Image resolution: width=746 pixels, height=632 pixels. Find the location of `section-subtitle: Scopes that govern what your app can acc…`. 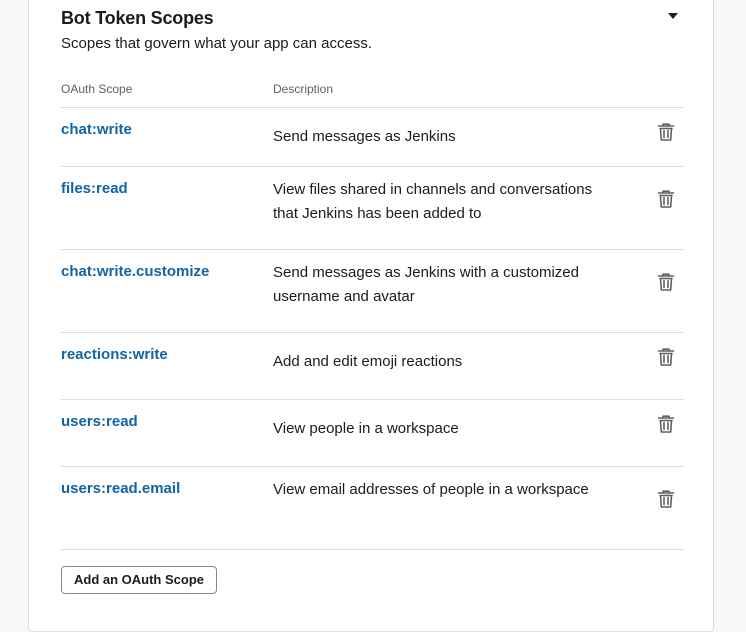

section-subtitle: Scopes that govern what your app can acc… is located at coordinates (217, 43).